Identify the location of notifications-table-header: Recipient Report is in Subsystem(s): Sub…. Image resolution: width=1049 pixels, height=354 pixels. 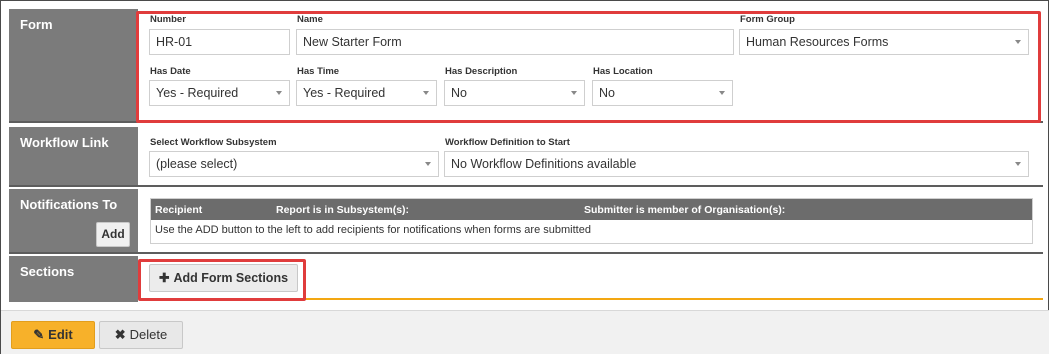
(591, 209).